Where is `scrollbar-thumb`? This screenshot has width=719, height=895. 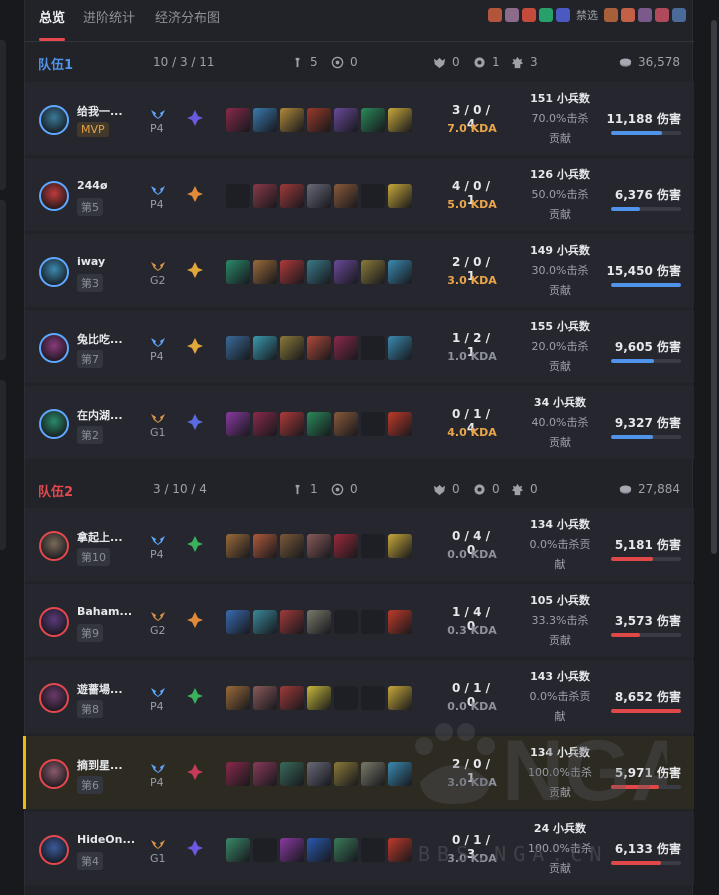 scrollbar-thumb is located at coordinates (714, 287).